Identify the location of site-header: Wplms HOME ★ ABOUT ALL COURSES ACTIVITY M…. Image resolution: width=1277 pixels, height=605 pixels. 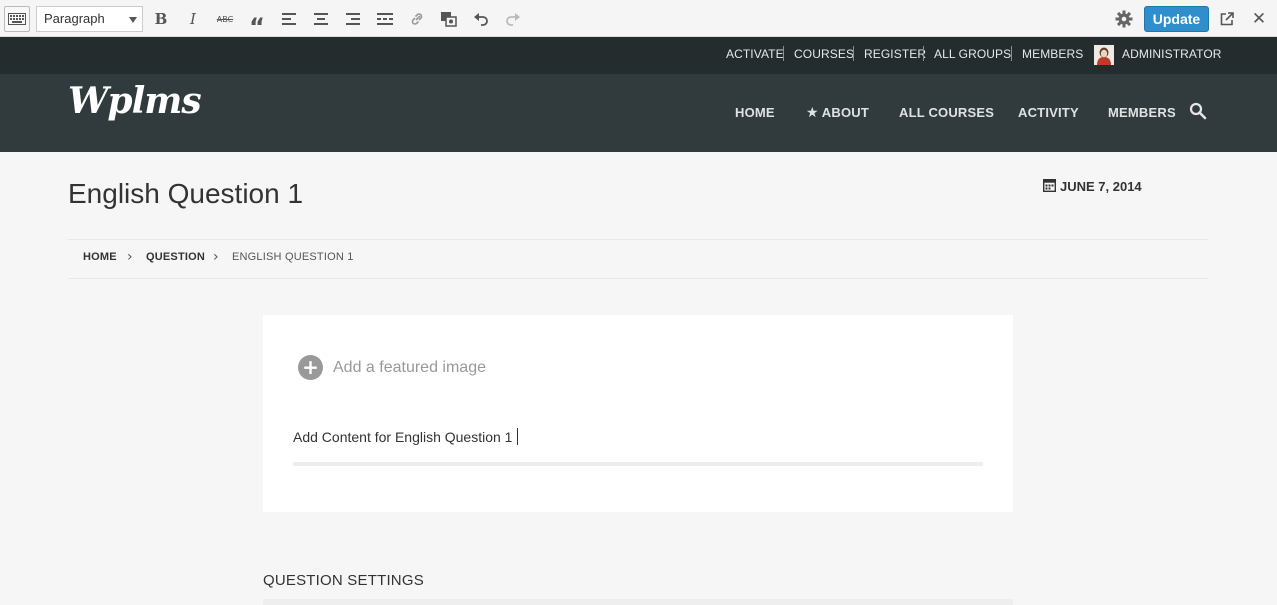
(638, 113).